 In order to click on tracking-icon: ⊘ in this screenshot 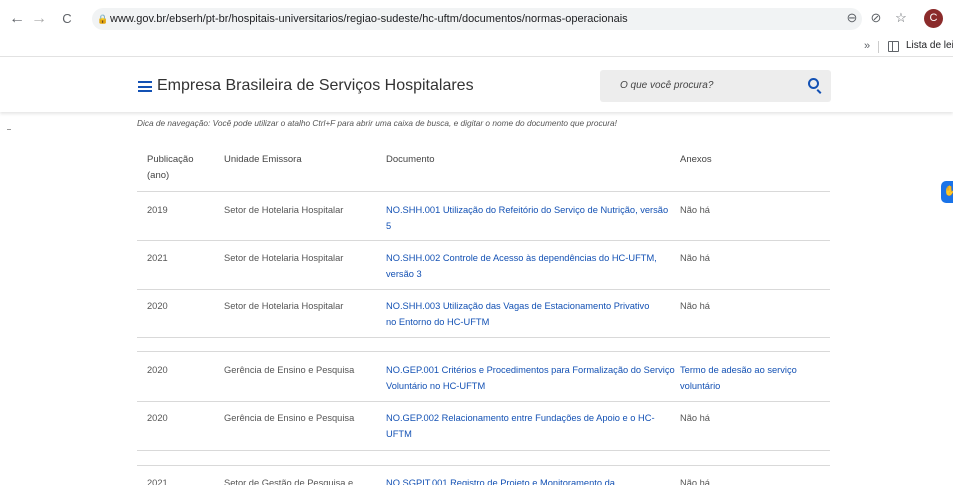, I will do `click(876, 18)`.